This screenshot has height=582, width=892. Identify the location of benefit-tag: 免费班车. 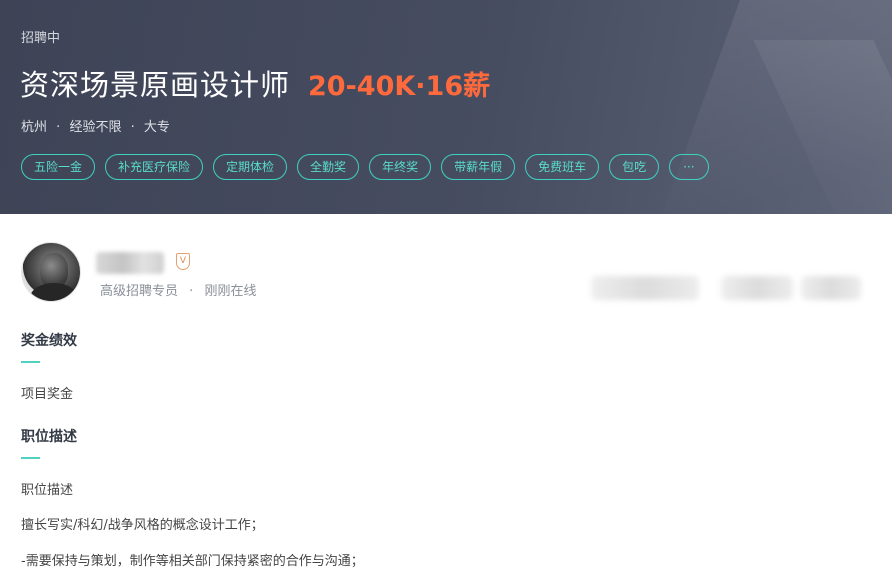
(562, 167).